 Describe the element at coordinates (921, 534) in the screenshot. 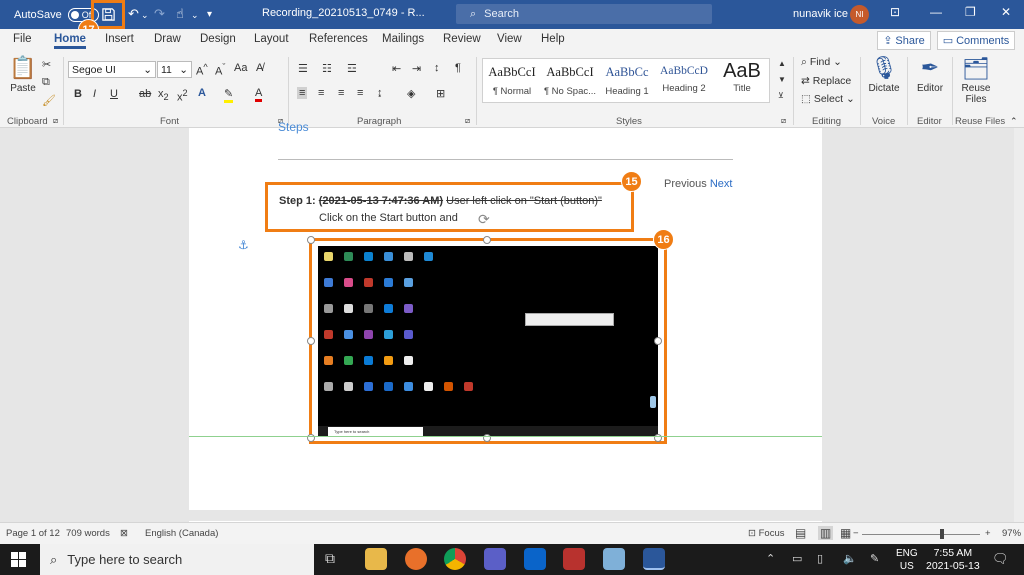

I see `zoom-slider` at that location.